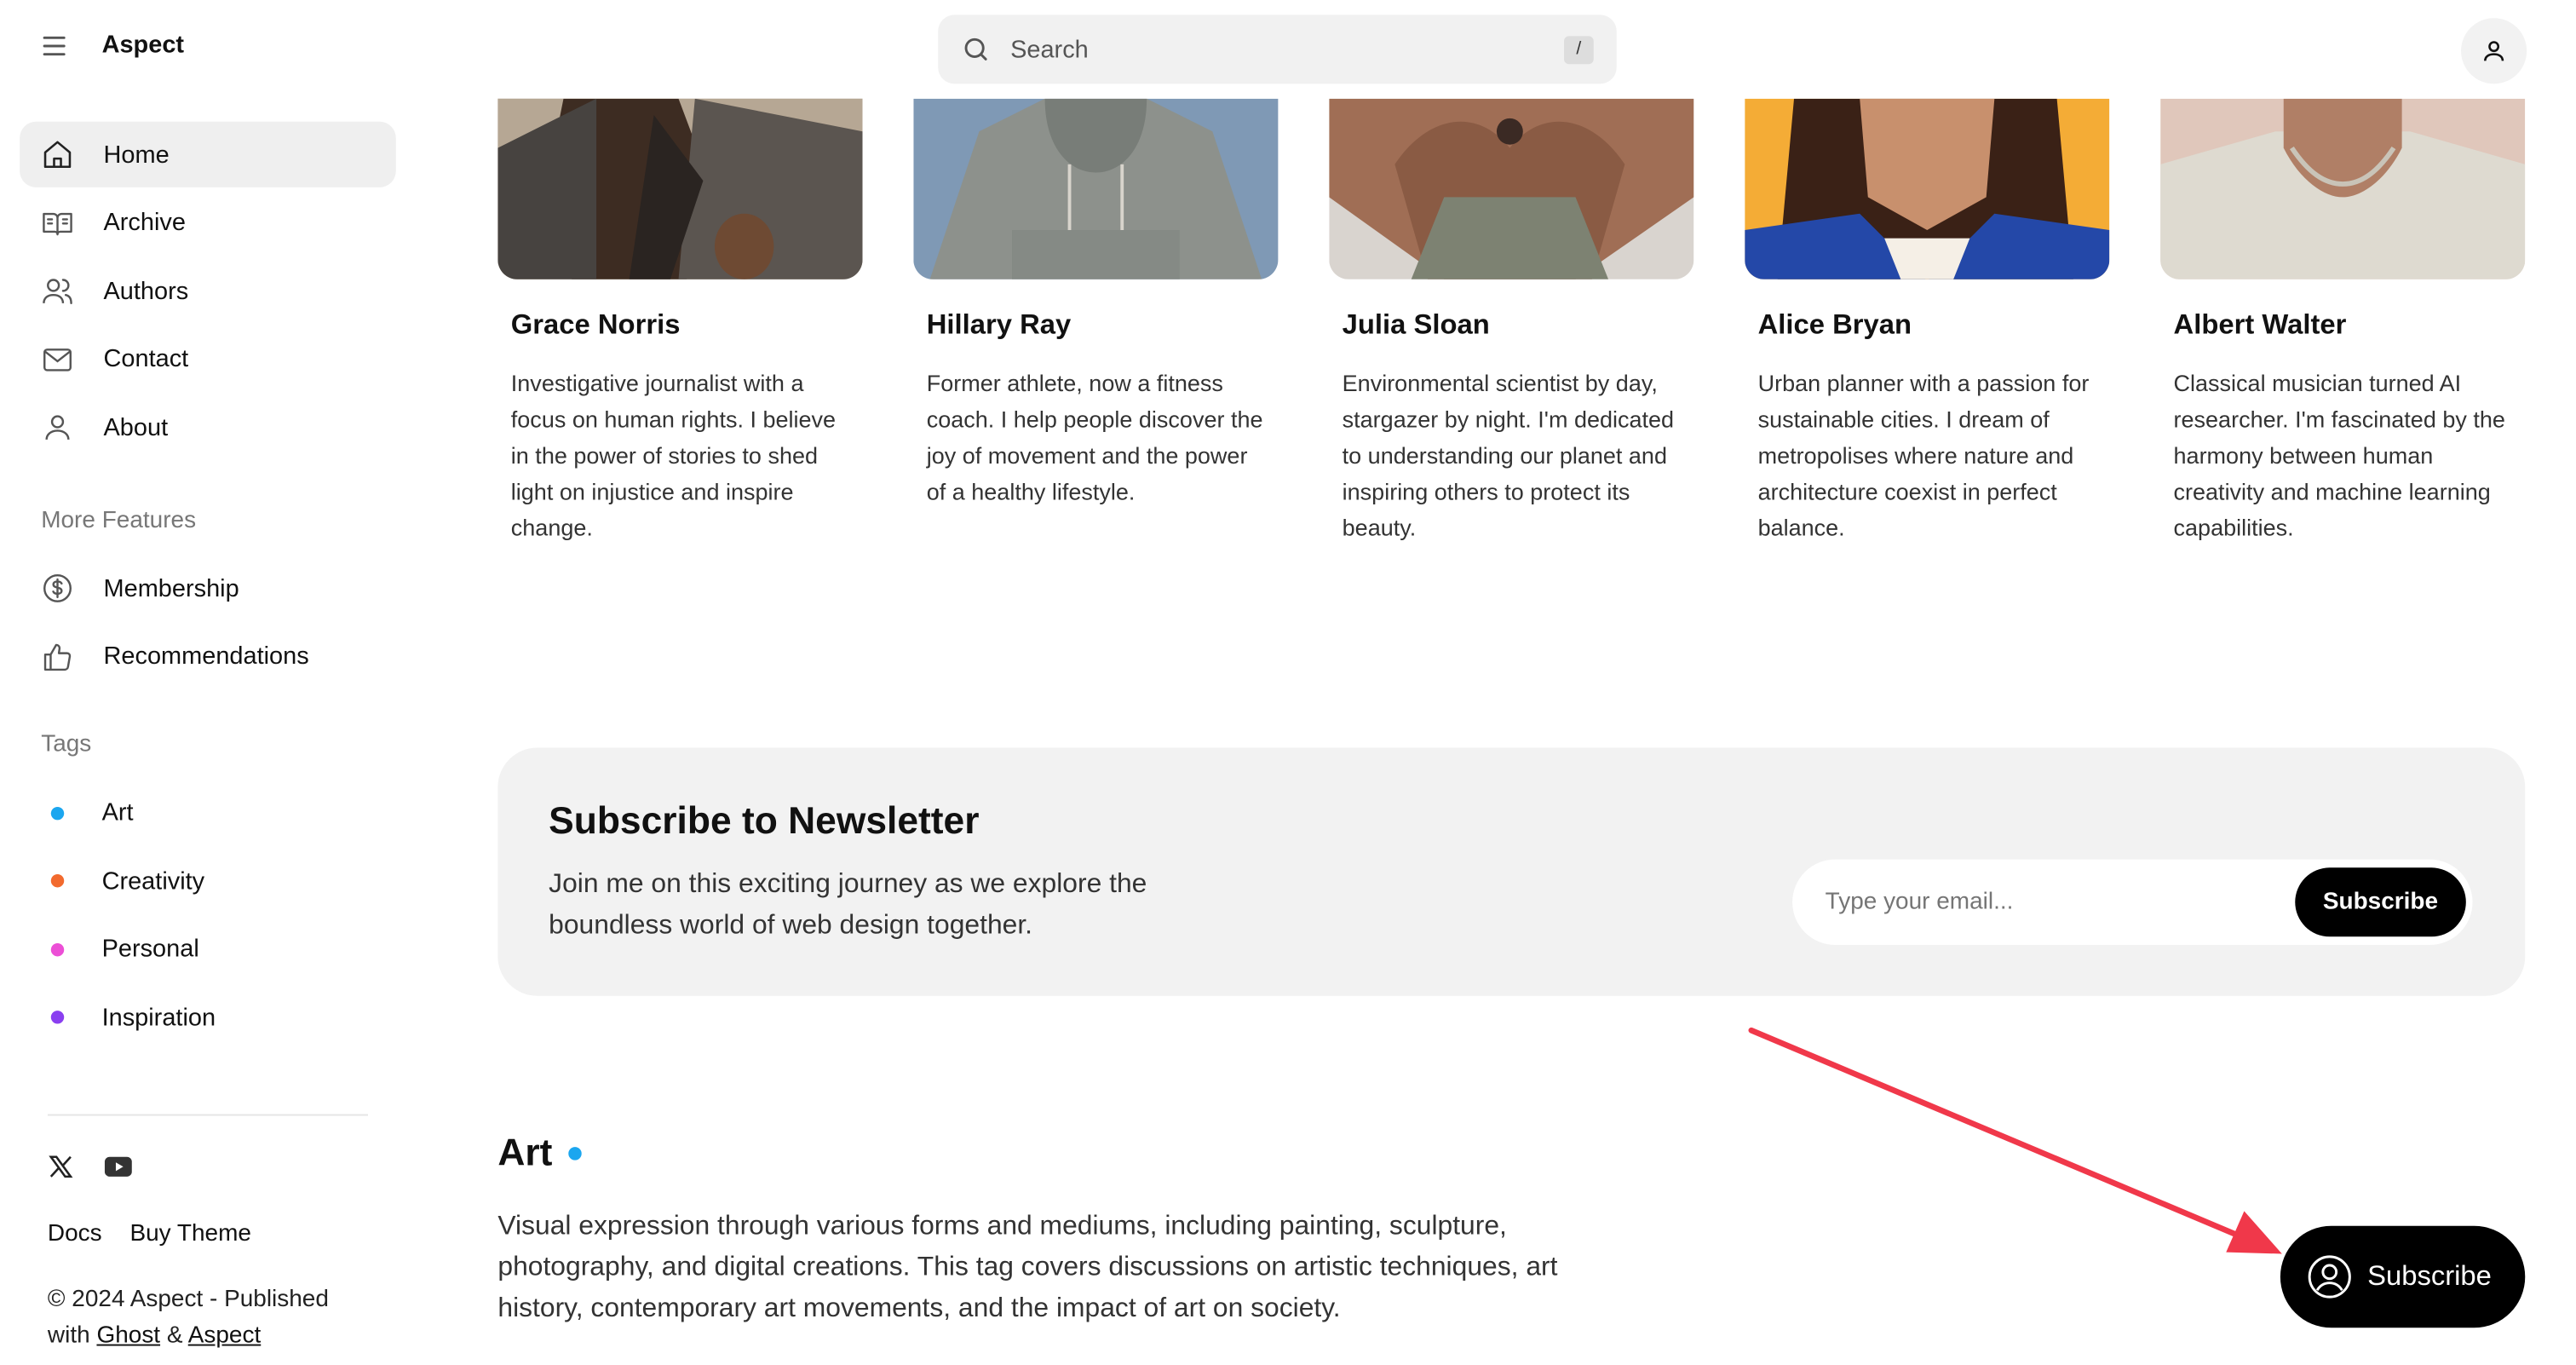 The width and height of the screenshot is (2576, 1365). I want to click on nav-label: Archive, so click(145, 222).